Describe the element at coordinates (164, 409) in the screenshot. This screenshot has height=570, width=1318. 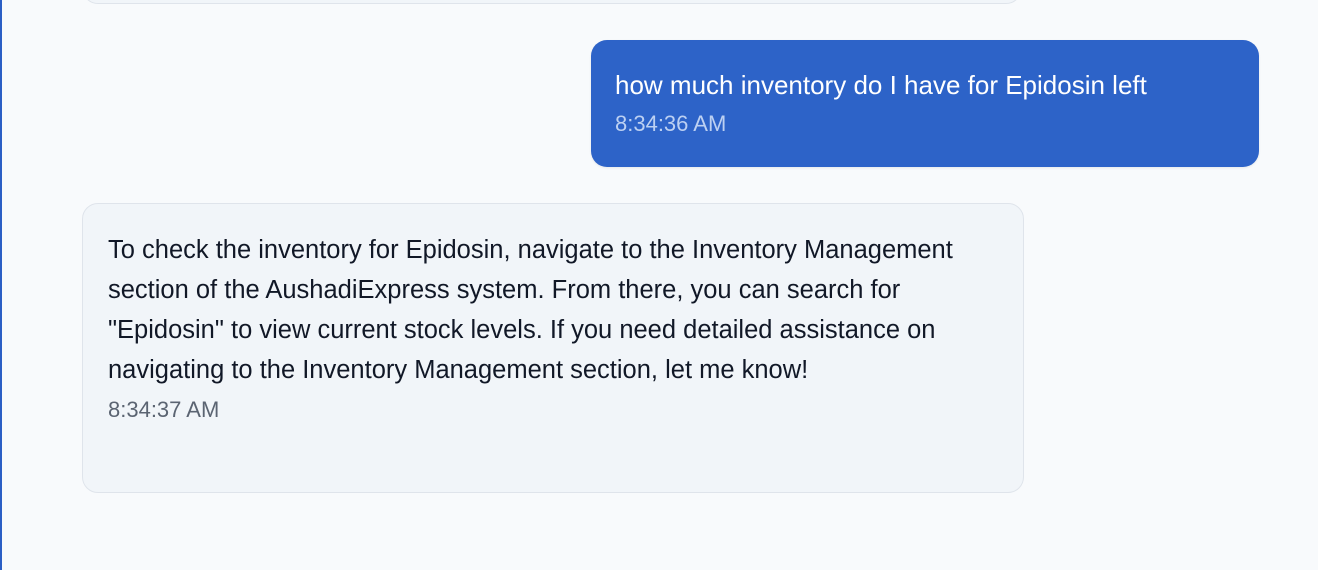
I see `assistant-message-timestamp: 8:34:37 AM` at that location.